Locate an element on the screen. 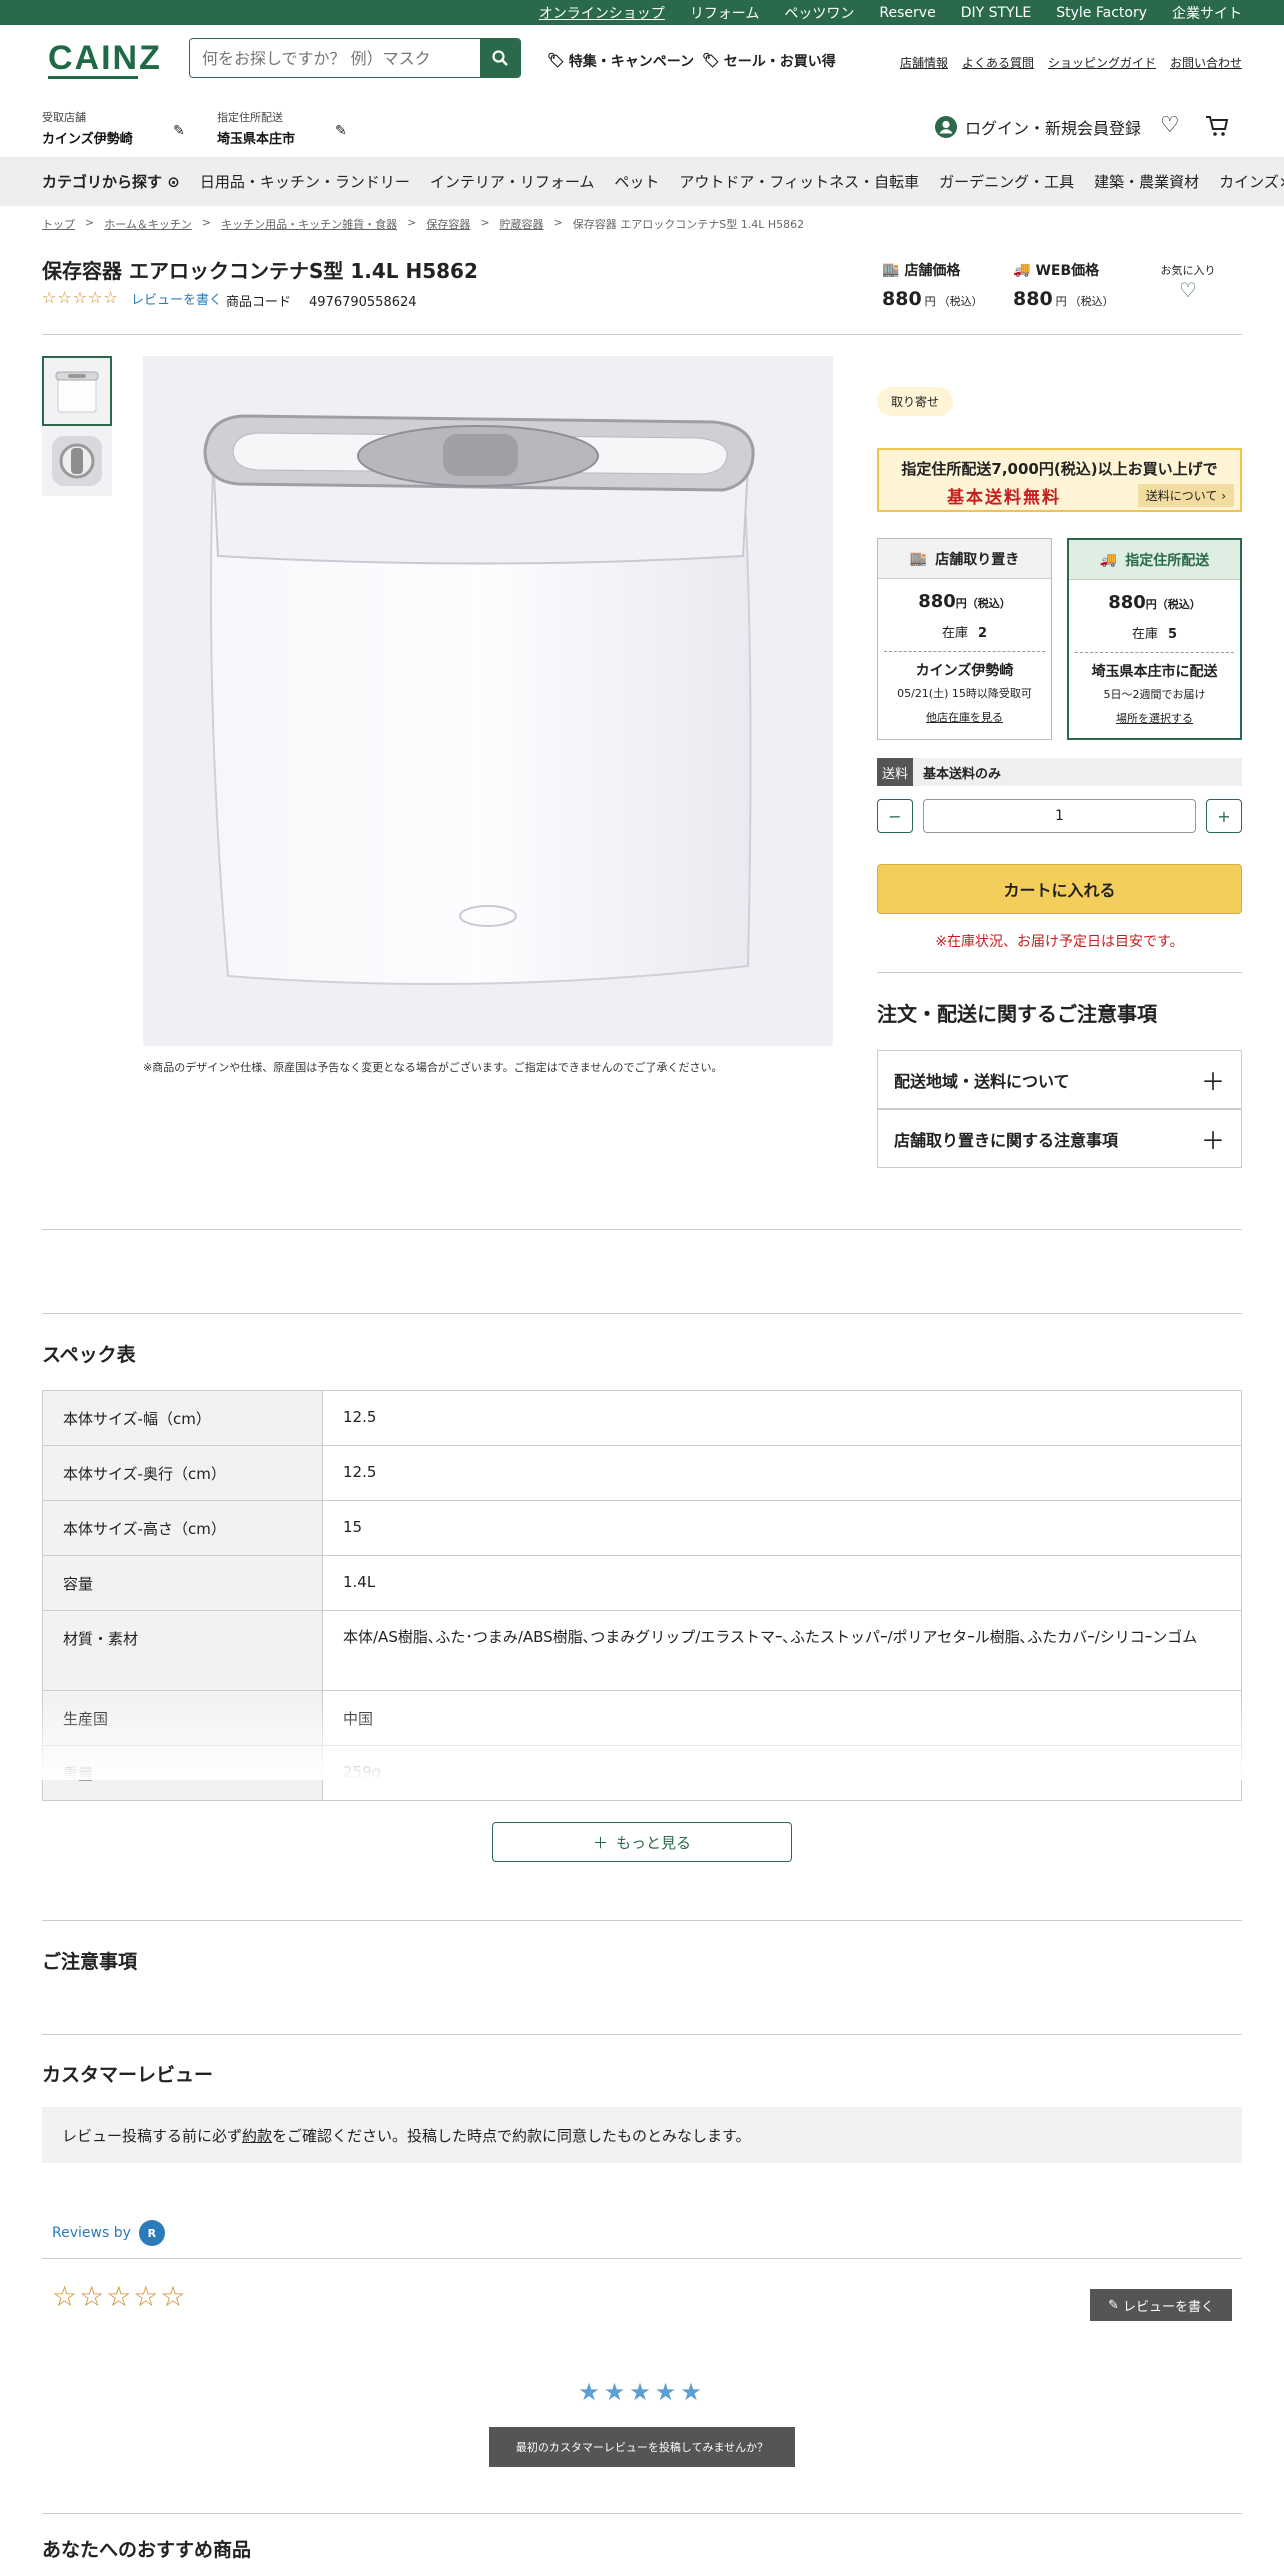 The image size is (1284, 2568). write-review-button: ✎ レビューを書く is located at coordinates (1161, 2305).